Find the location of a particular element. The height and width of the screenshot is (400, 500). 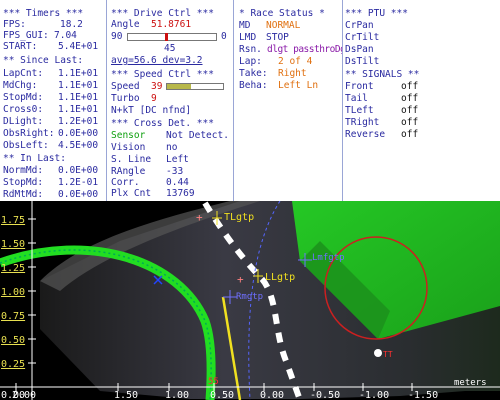

cross-plxcnt-value: 13769 is located at coordinates (180, 193).